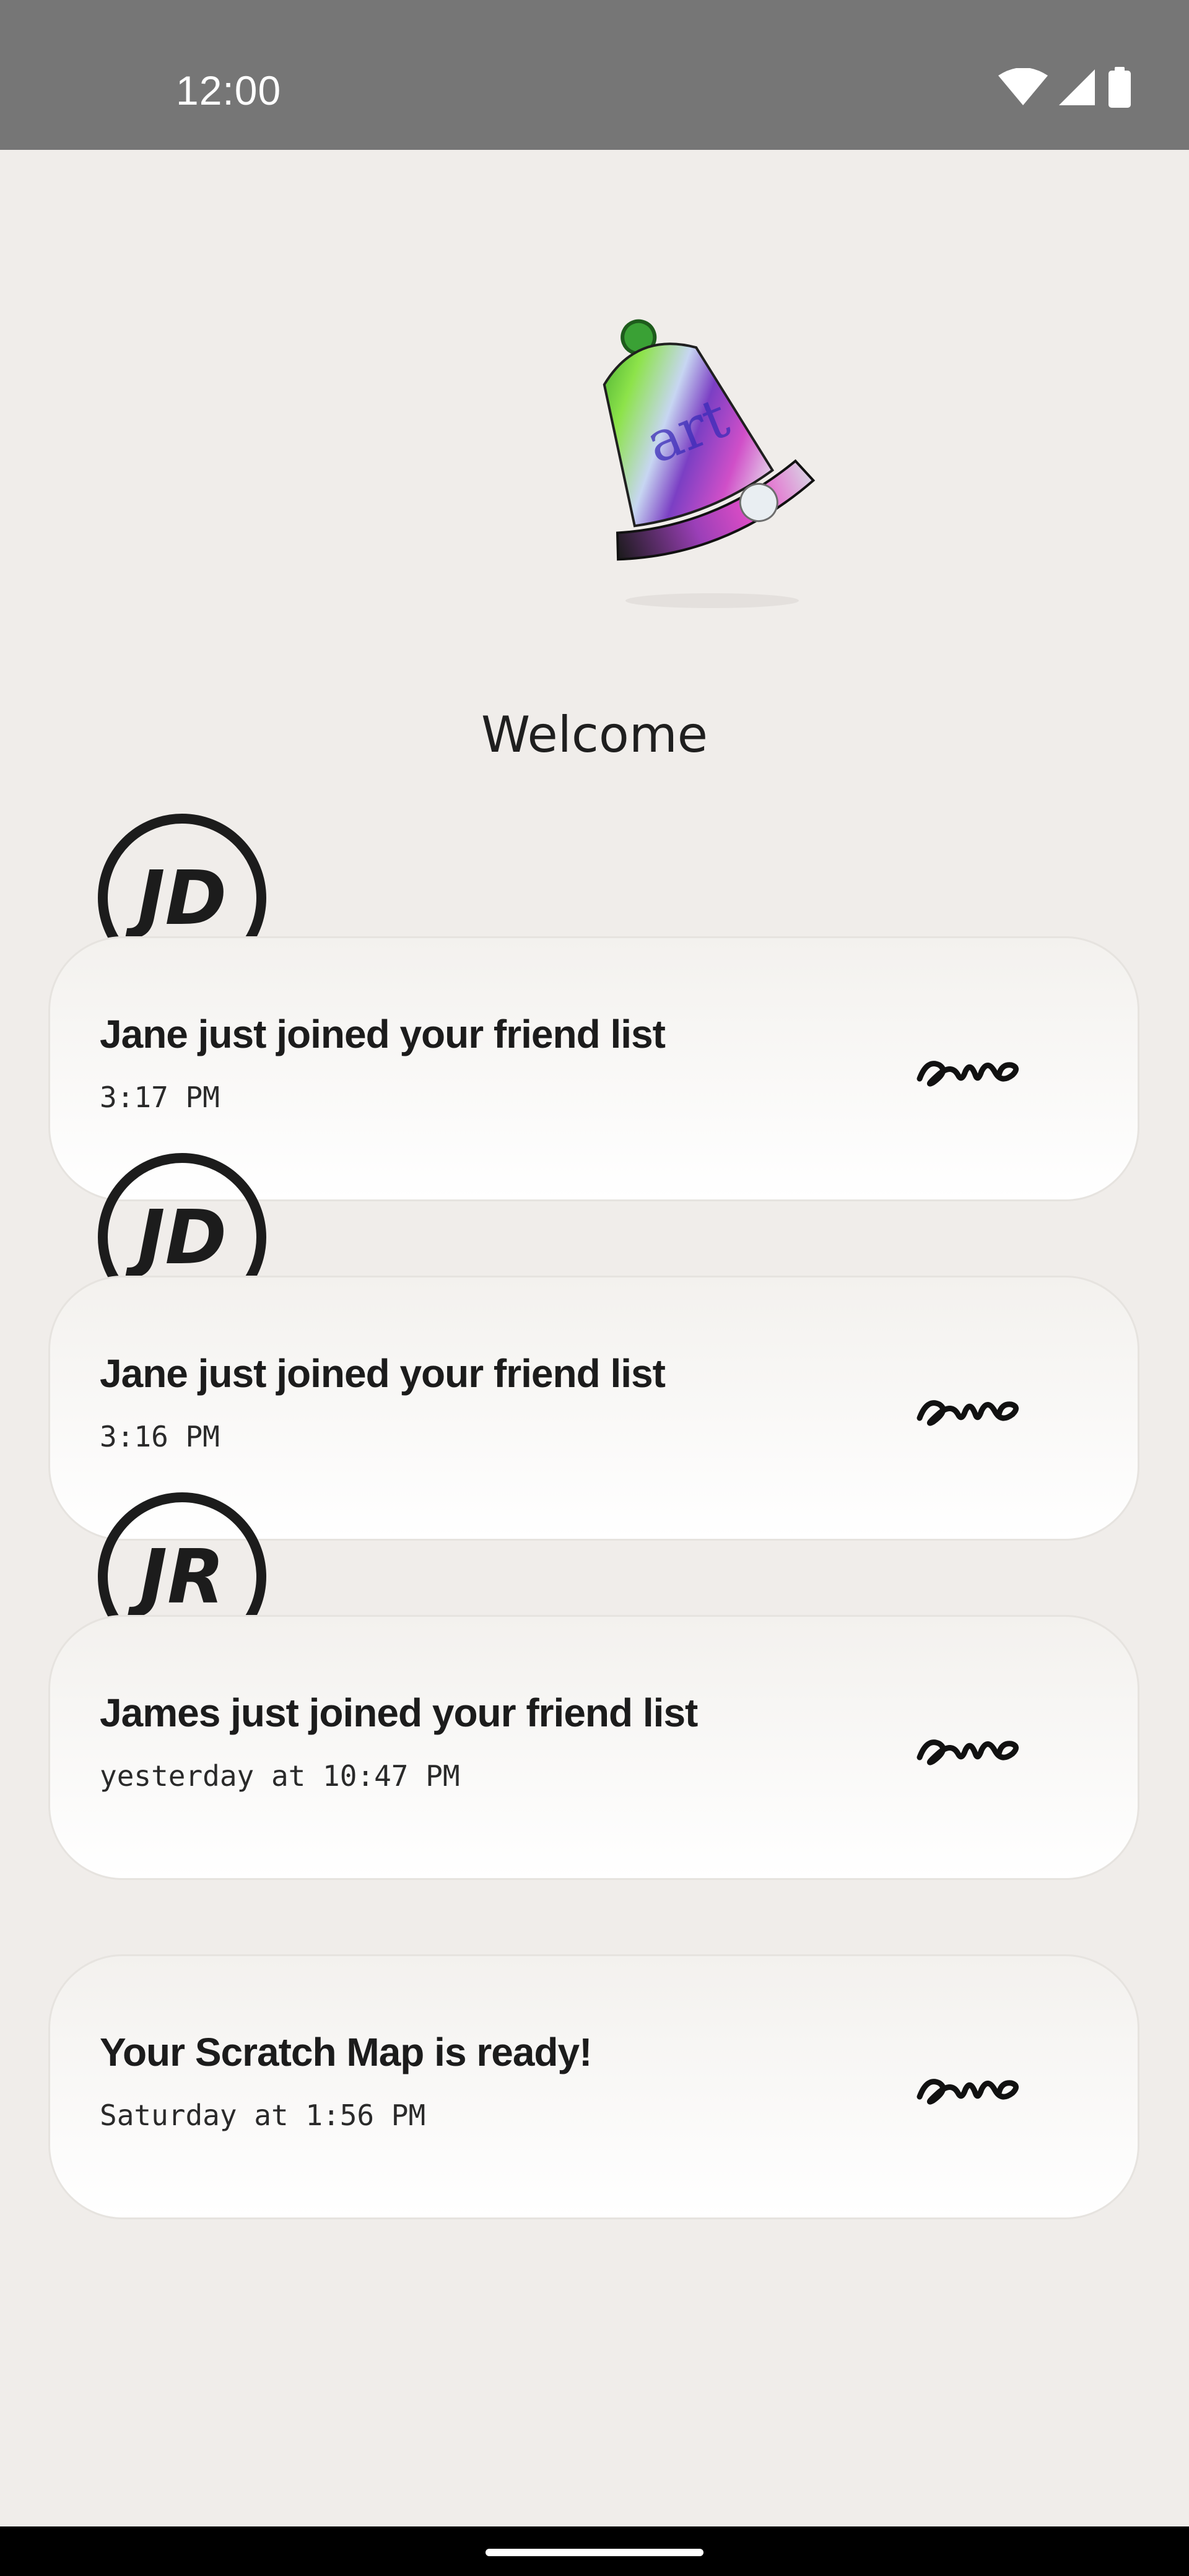  I want to click on avatar: JR, so click(182, 1556).